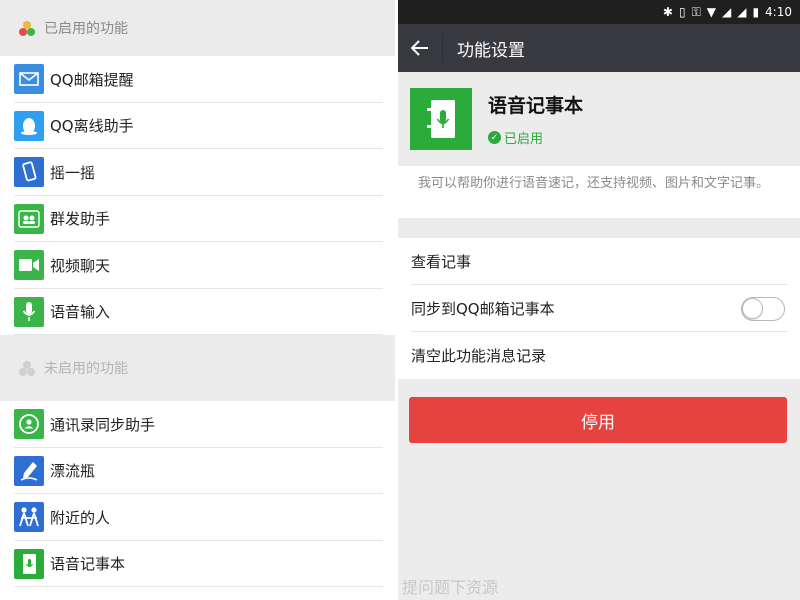 The height and width of the screenshot is (600, 800). I want to click on options-list: 查看记事 同步到QQ邮箱记事本 清空此功能消息记录, so click(599, 308).